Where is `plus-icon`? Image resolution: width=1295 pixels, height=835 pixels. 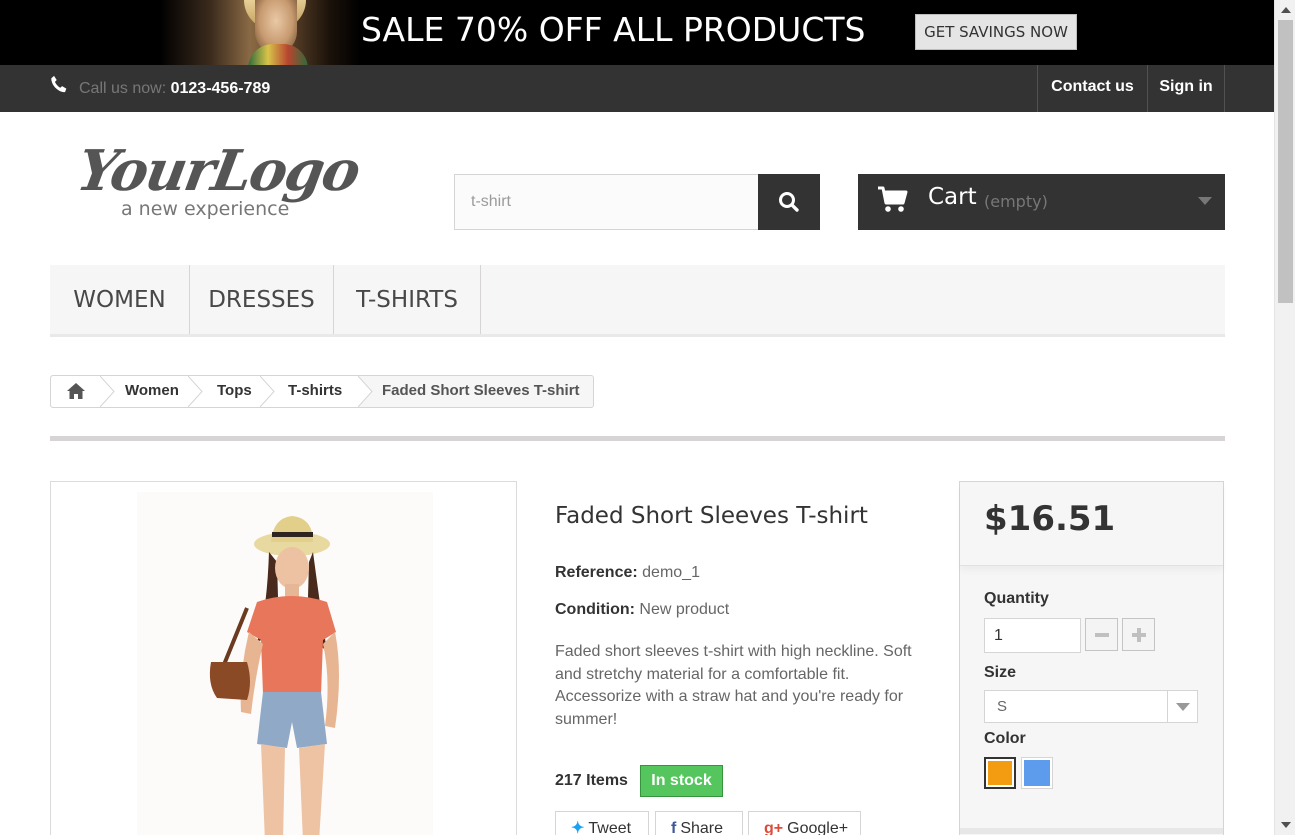
plus-icon is located at coordinates (1139, 635).